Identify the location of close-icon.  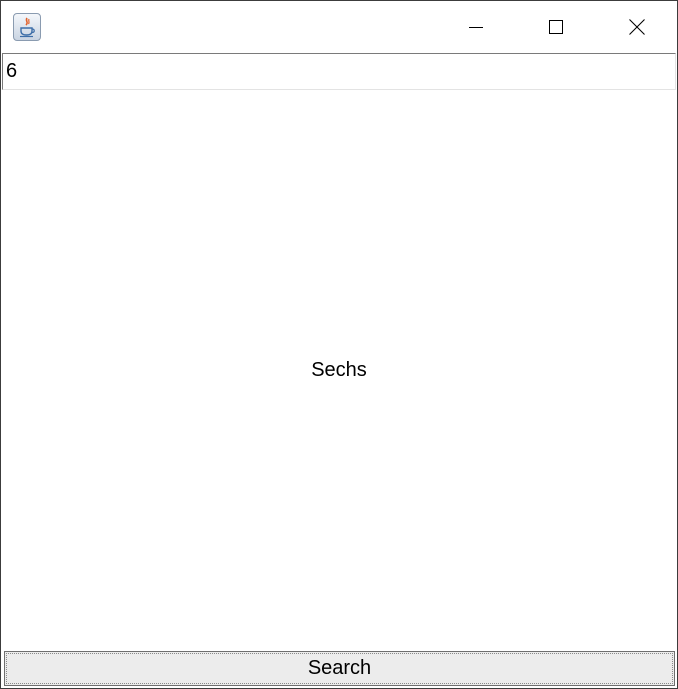
(637, 27).